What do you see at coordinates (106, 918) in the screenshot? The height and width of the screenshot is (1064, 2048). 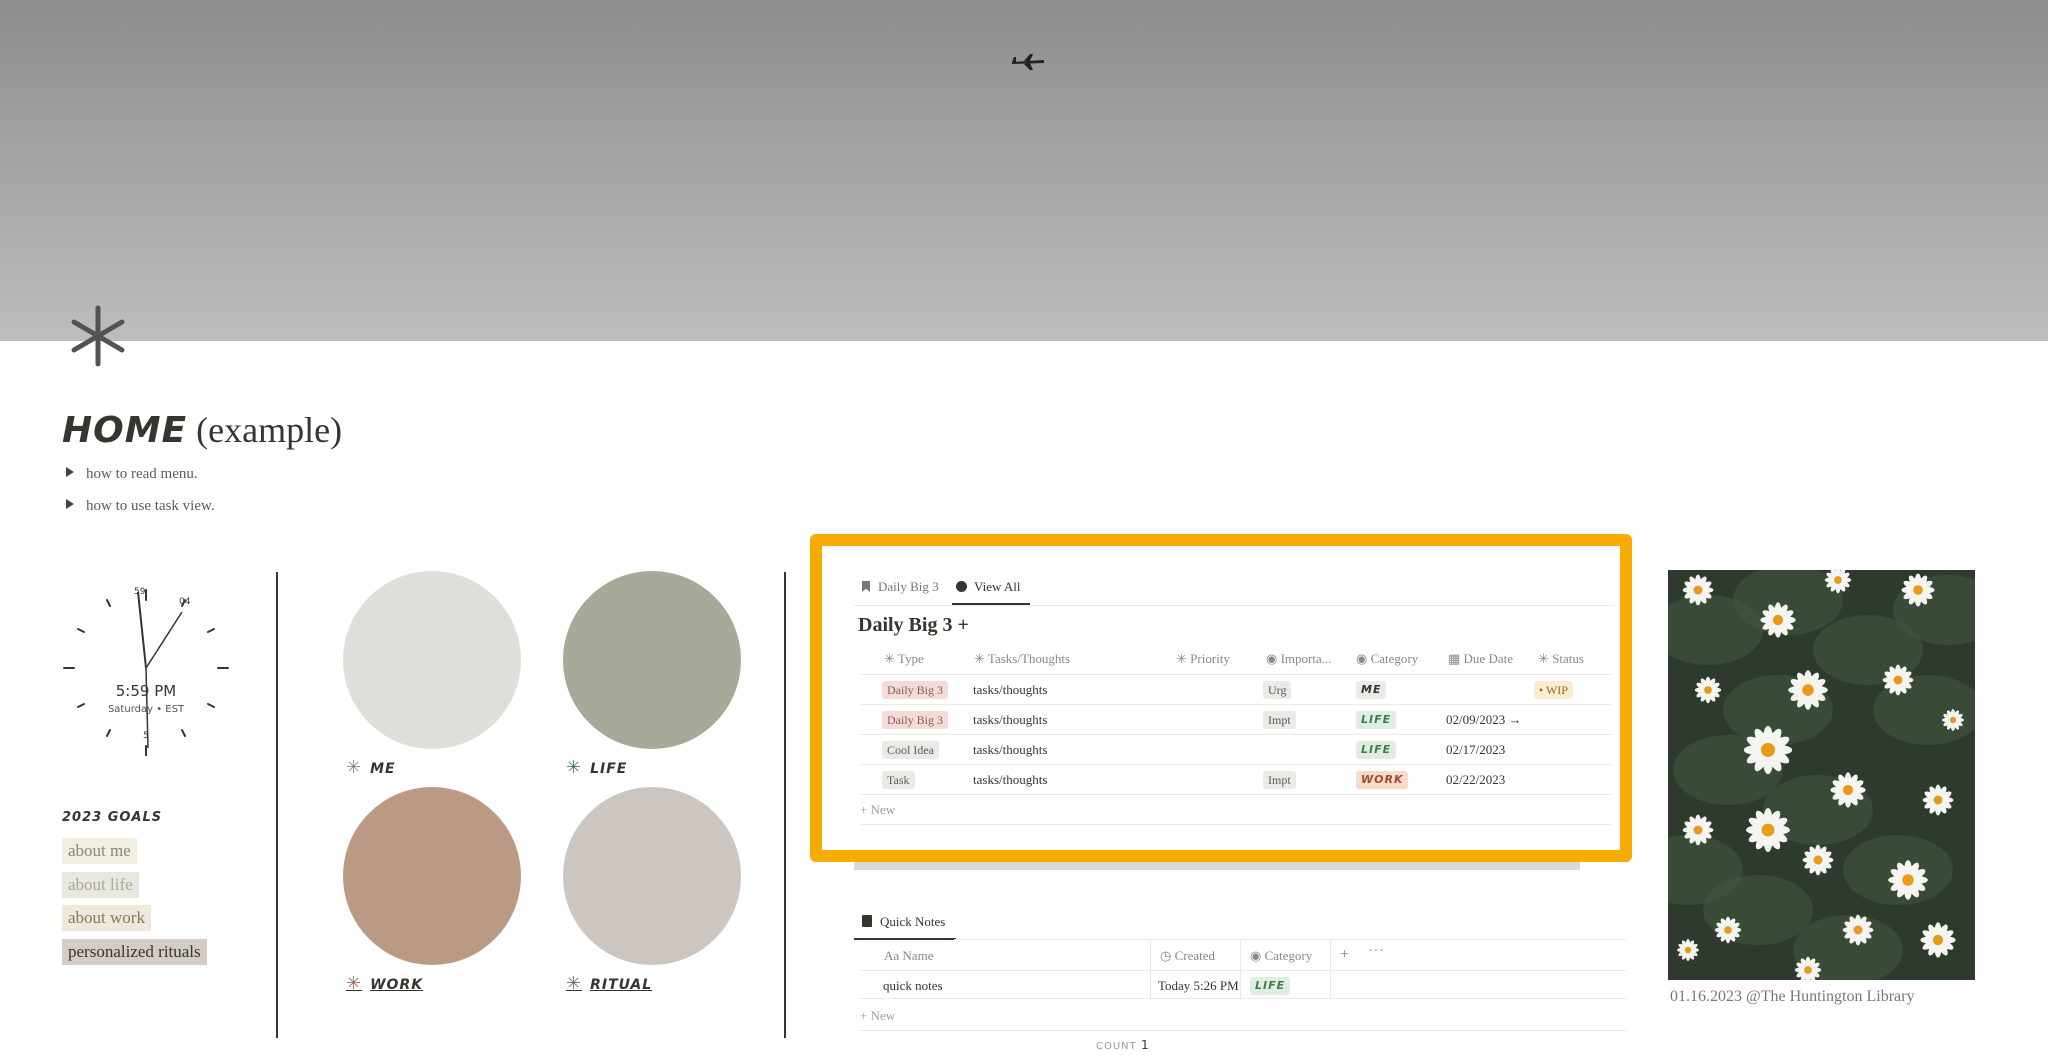 I see `goal-link-about-work: about work` at bounding box center [106, 918].